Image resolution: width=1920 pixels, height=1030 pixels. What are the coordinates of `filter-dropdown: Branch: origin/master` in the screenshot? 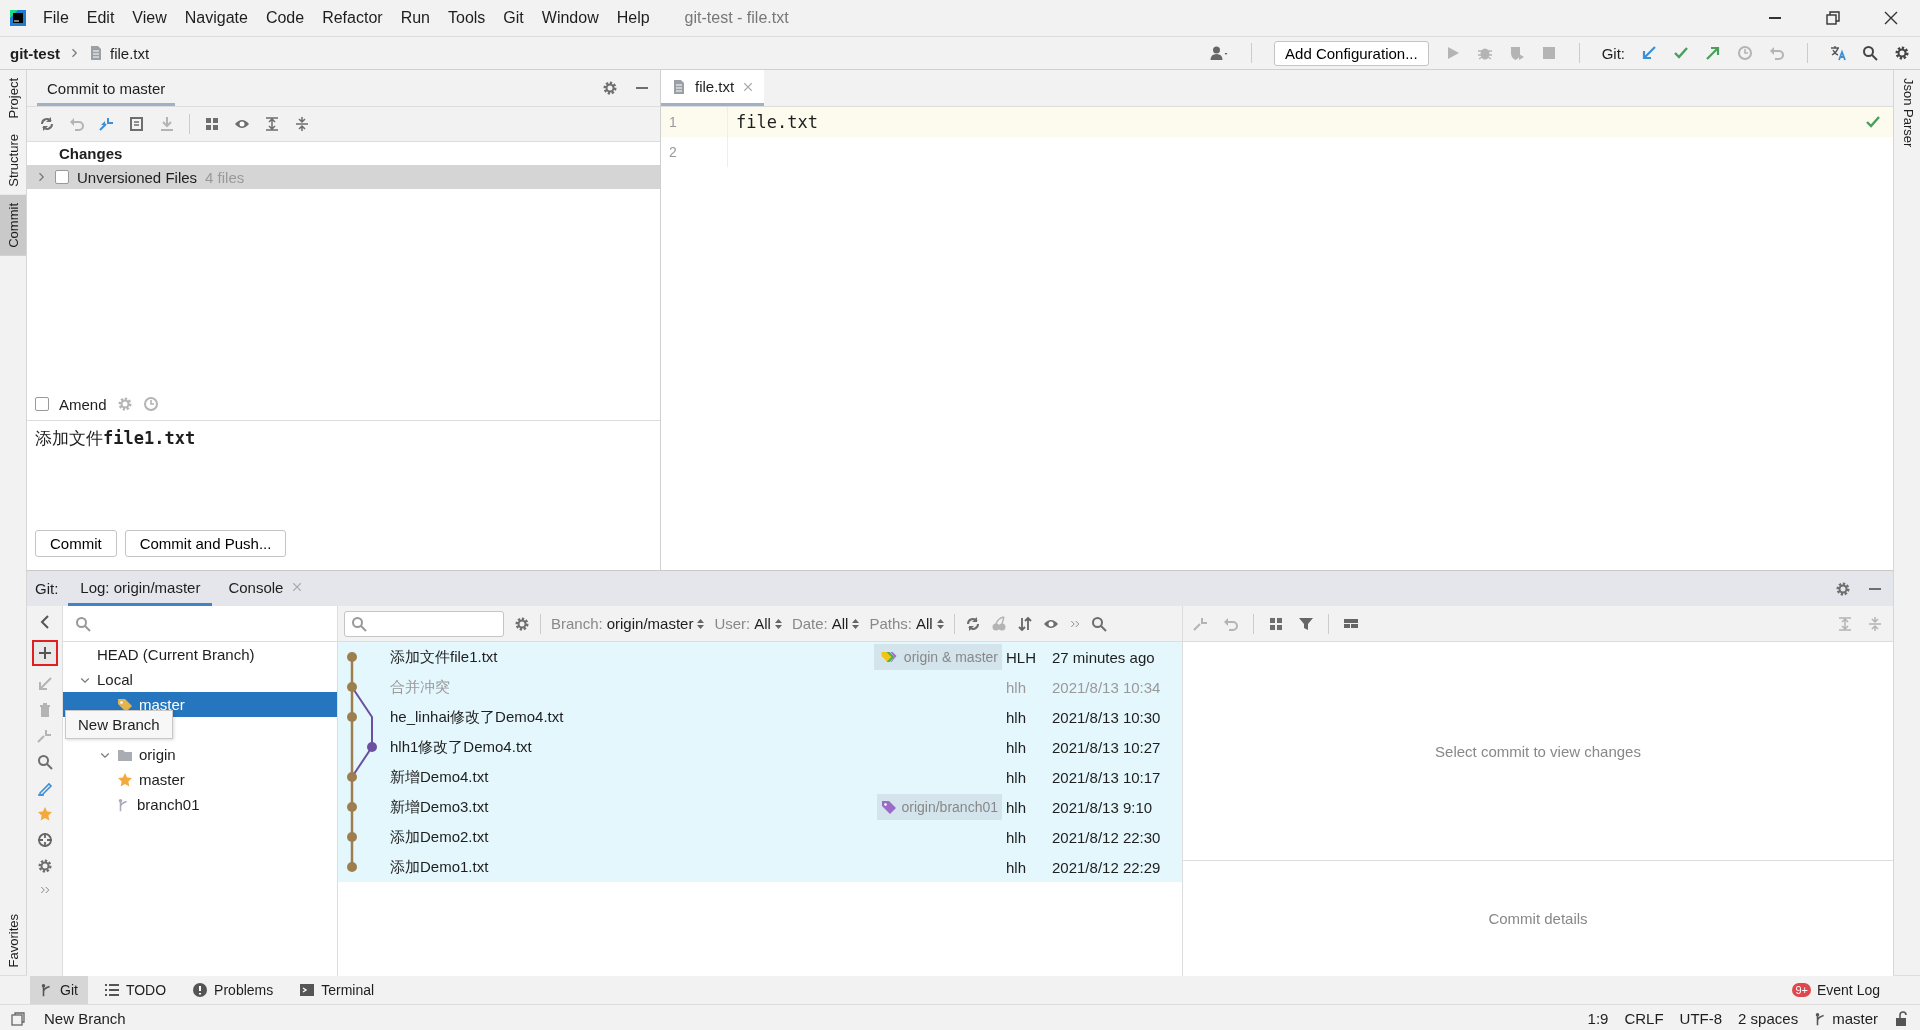 It's located at (628, 623).